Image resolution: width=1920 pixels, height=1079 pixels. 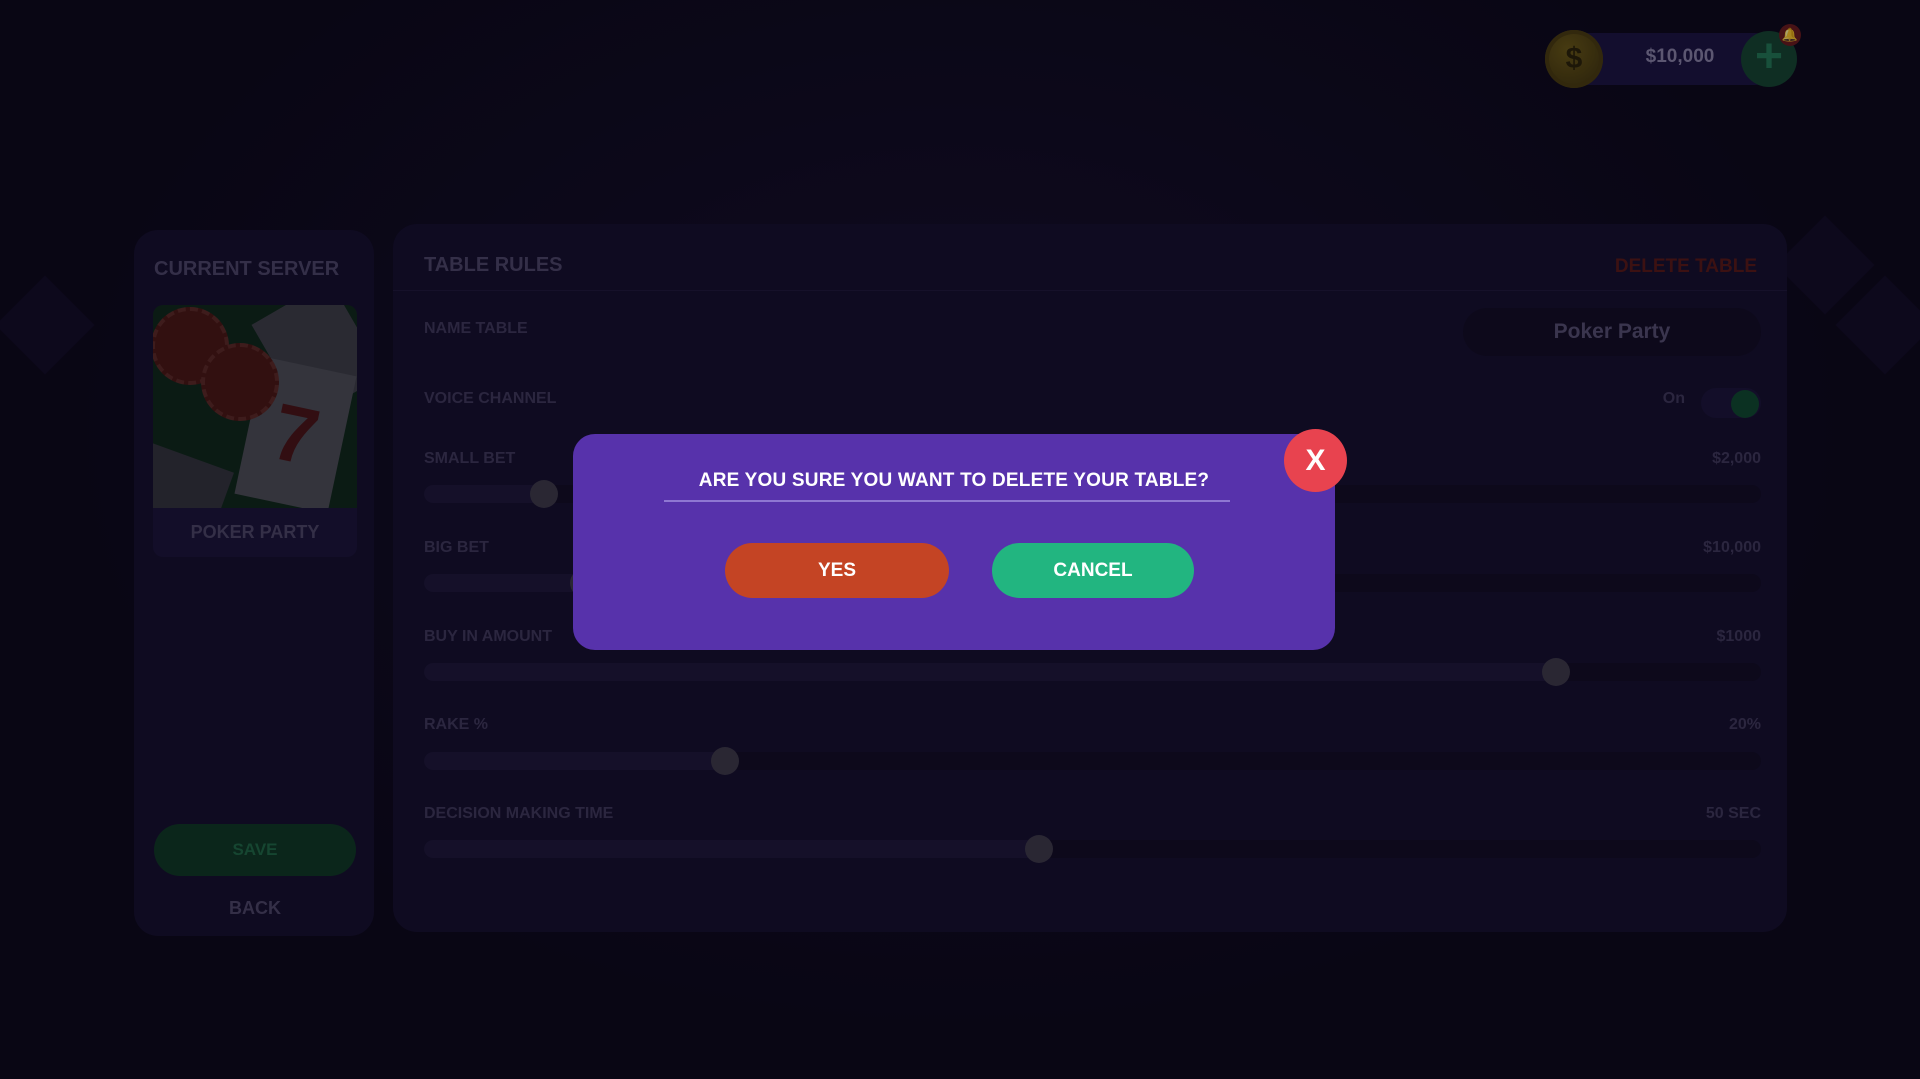 I want to click on close-dialog-button: X, so click(x=1315, y=460).